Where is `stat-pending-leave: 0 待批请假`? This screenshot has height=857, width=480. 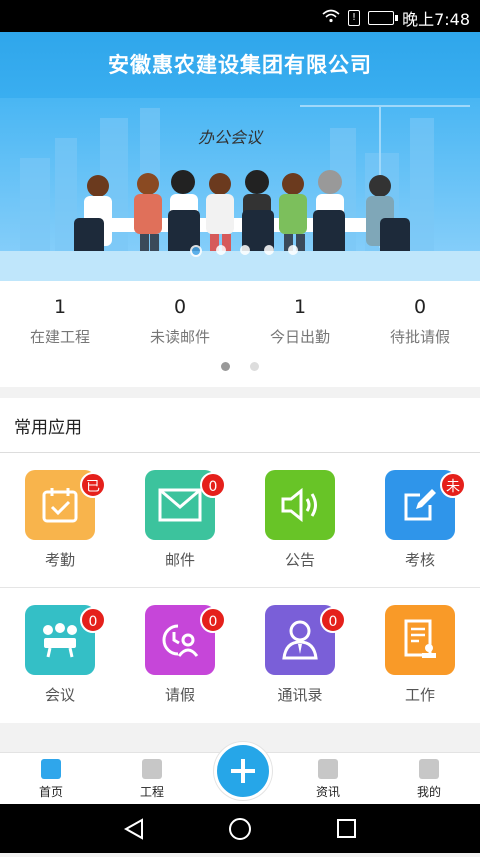
stat-pending-leave: 0 待批请假 is located at coordinates (420, 334).